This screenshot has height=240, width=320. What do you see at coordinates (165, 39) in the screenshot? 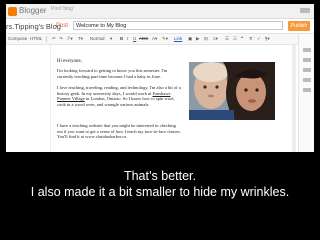
I see `highlight-color-icon: ✎▾` at bounding box center [165, 39].